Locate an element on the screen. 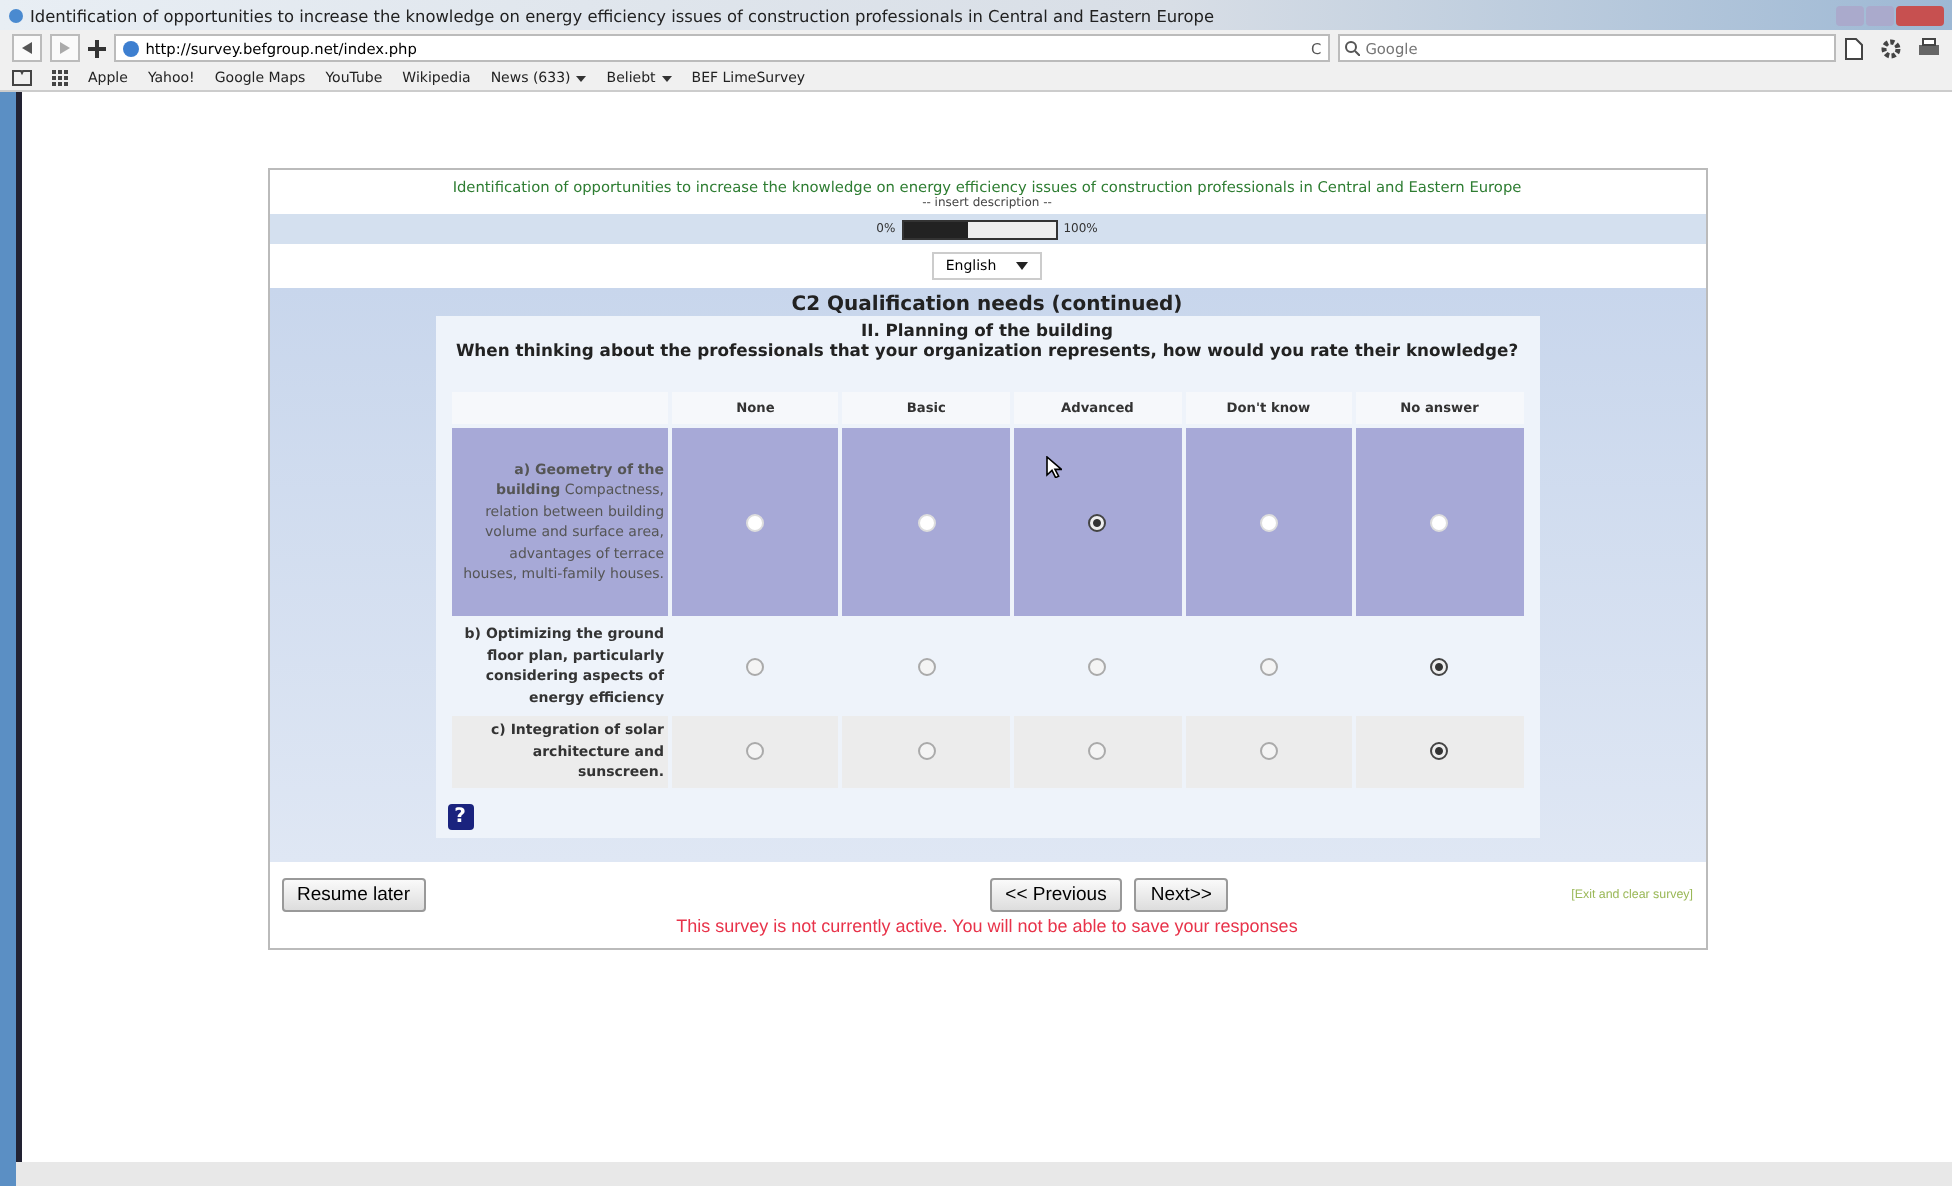 This screenshot has width=1952, height=1186. back-icon is located at coordinates (27, 48).